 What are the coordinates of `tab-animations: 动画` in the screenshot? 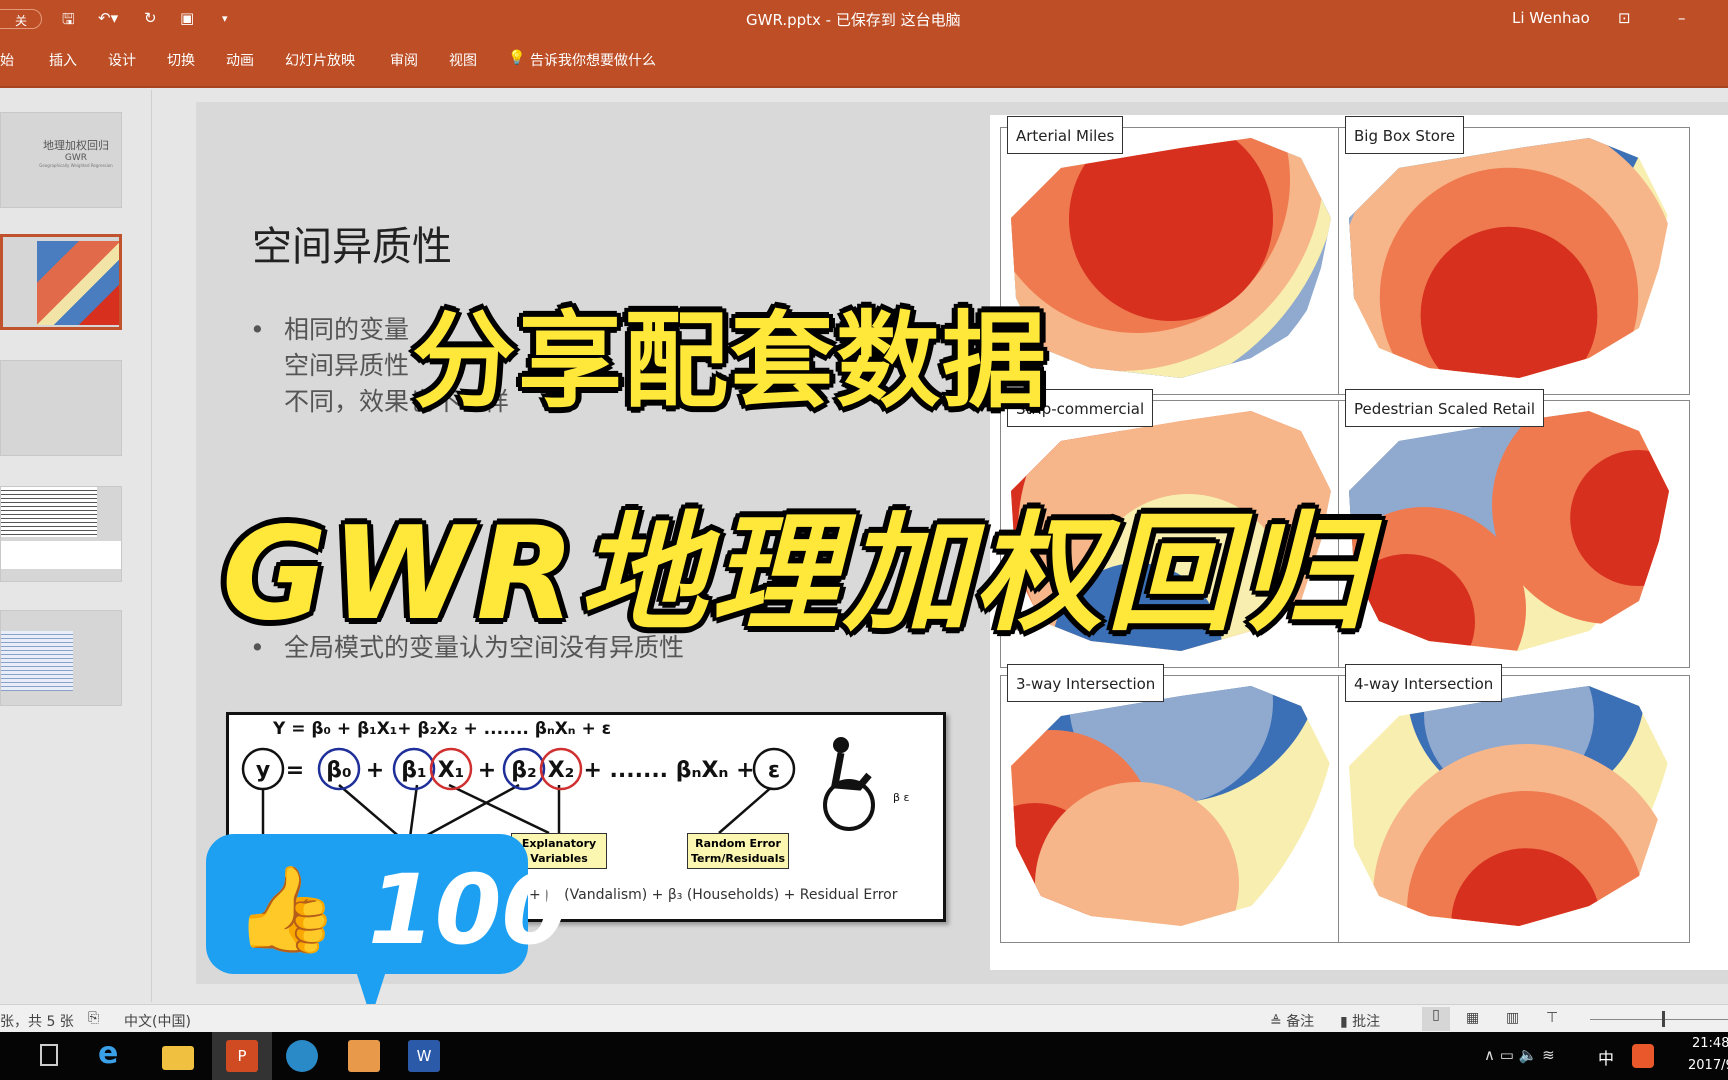 It's located at (240, 60).